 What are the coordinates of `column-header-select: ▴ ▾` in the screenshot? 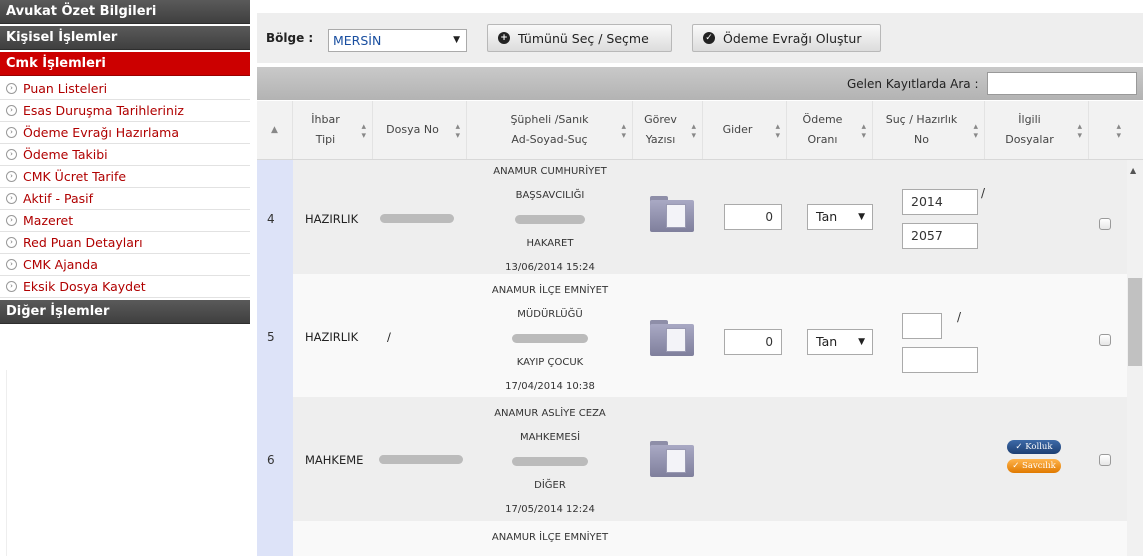 It's located at (1108, 130).